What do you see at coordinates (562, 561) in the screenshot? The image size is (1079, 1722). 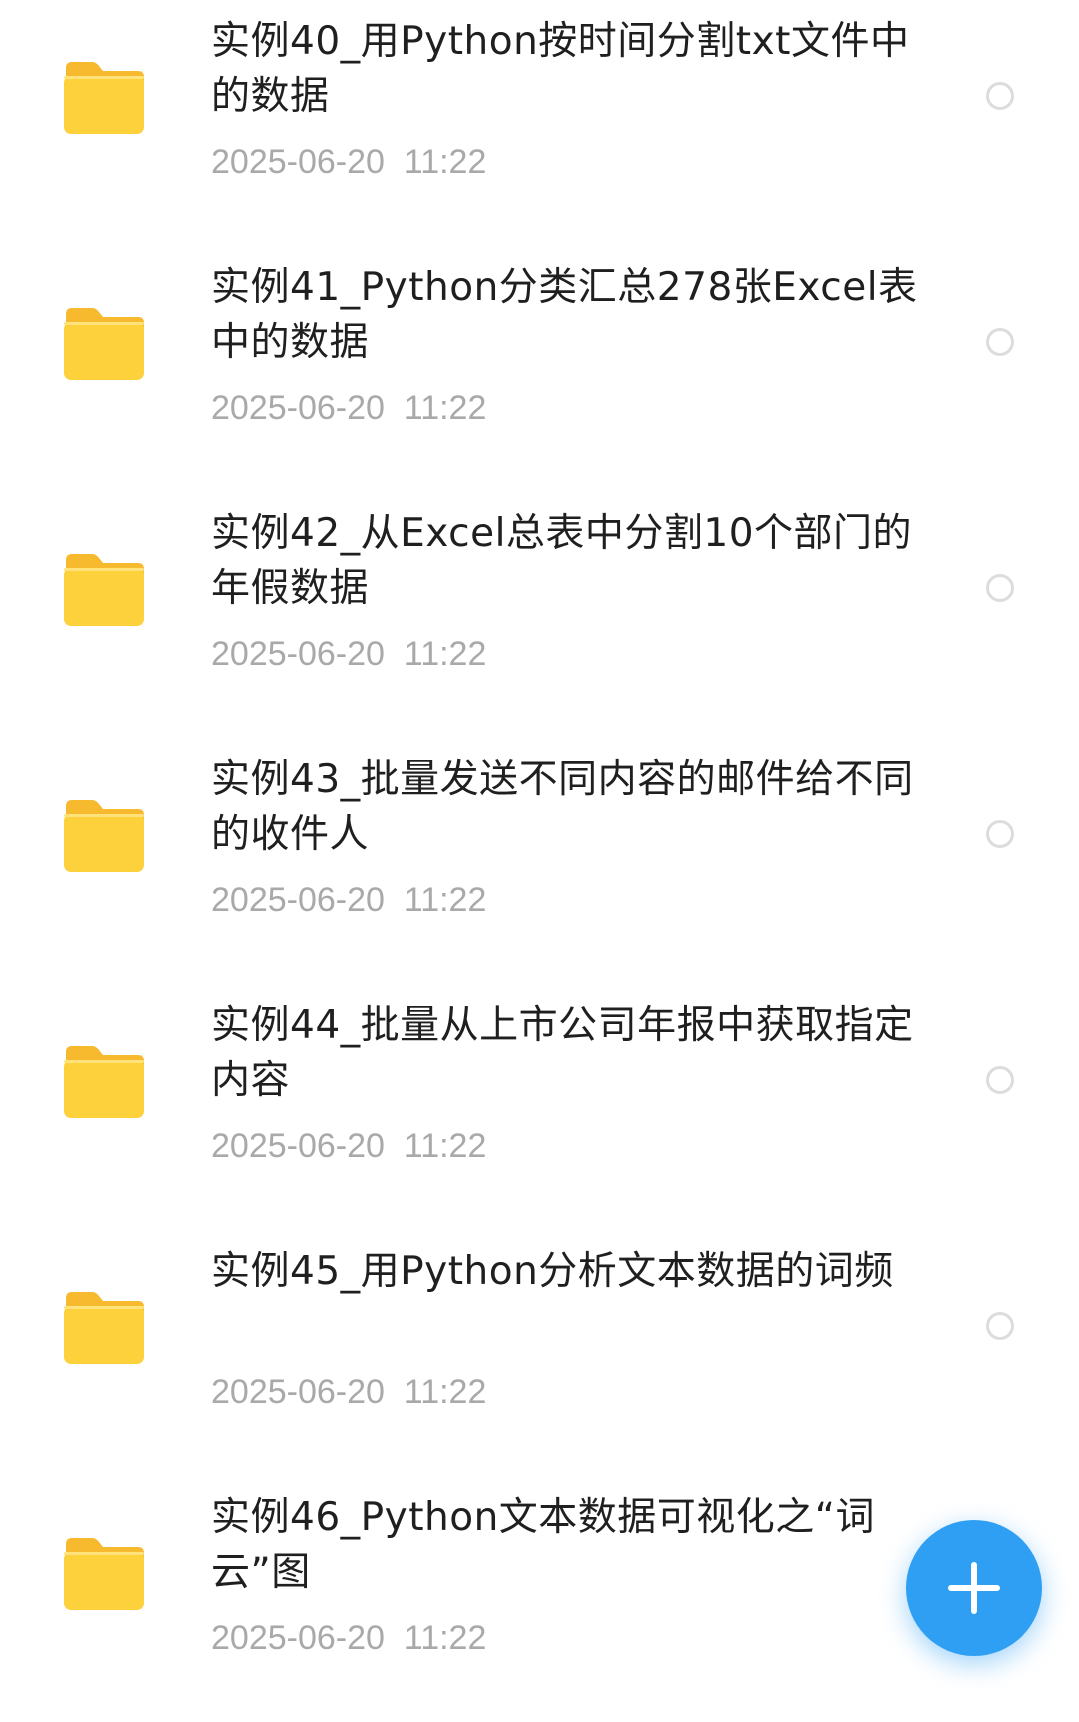 I see `file-name: 实例42_从Excel总表中分割10个部门的年假数据` at bounding box center [562, 561].